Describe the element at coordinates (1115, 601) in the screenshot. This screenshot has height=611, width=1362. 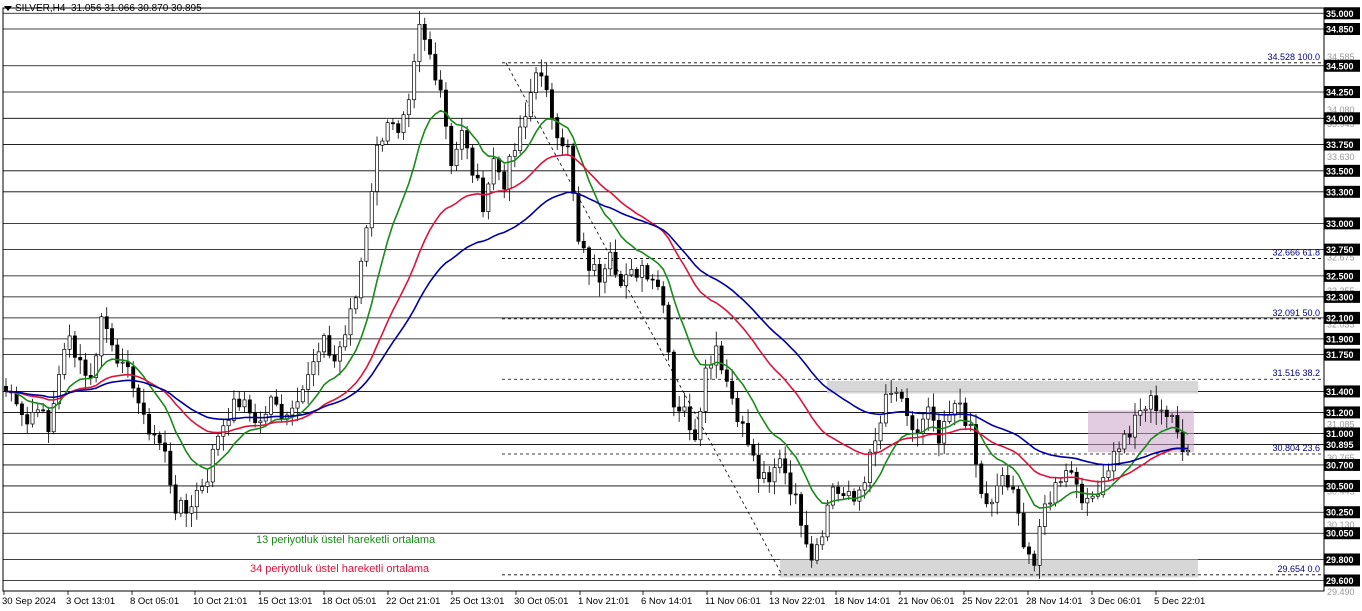
I see `time-label: 3 Dec 06:01` at that location.